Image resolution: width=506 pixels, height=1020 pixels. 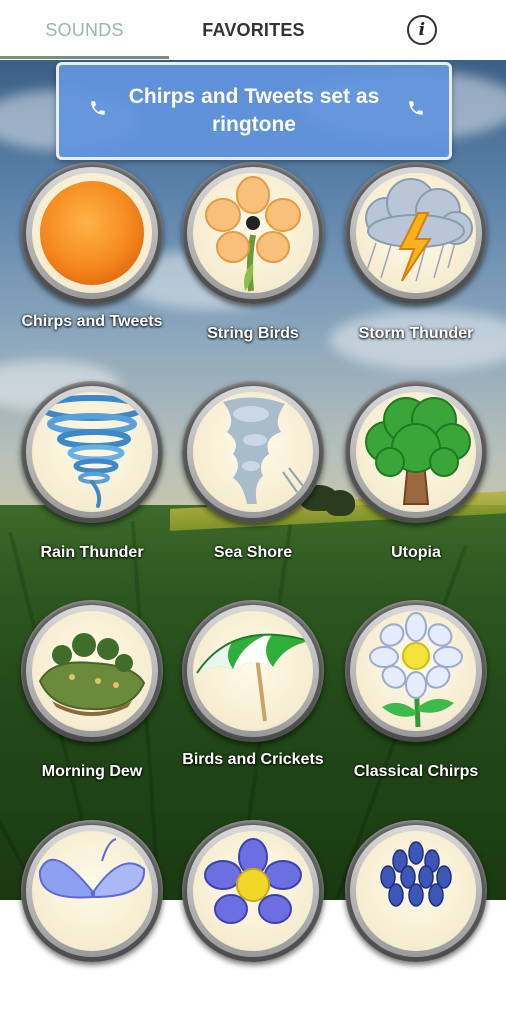 I want to click on sound-item-sea-shore: Sea Shore, so click(x=253, y=481).